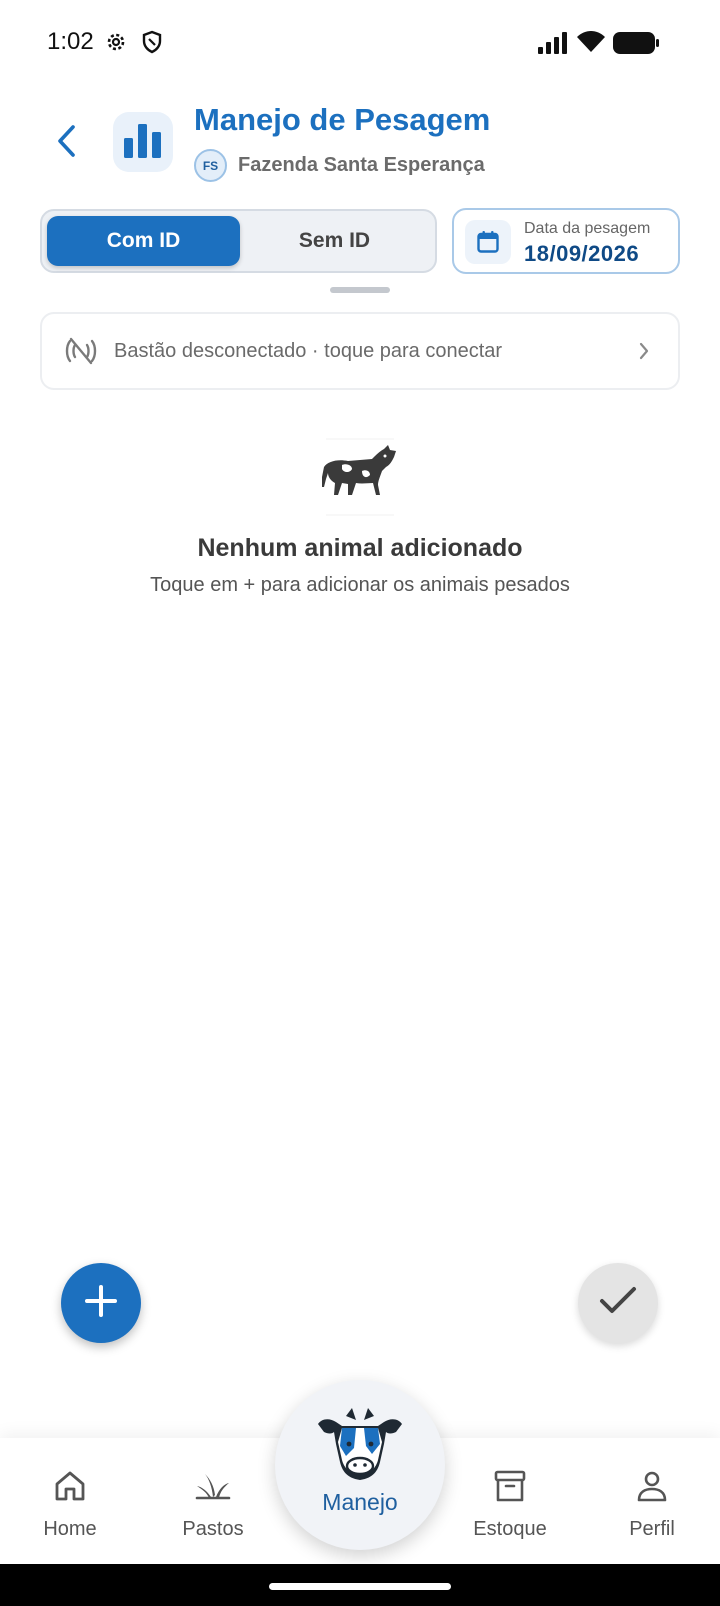  I want to click on chevron-left-icon, so click(66, 143).